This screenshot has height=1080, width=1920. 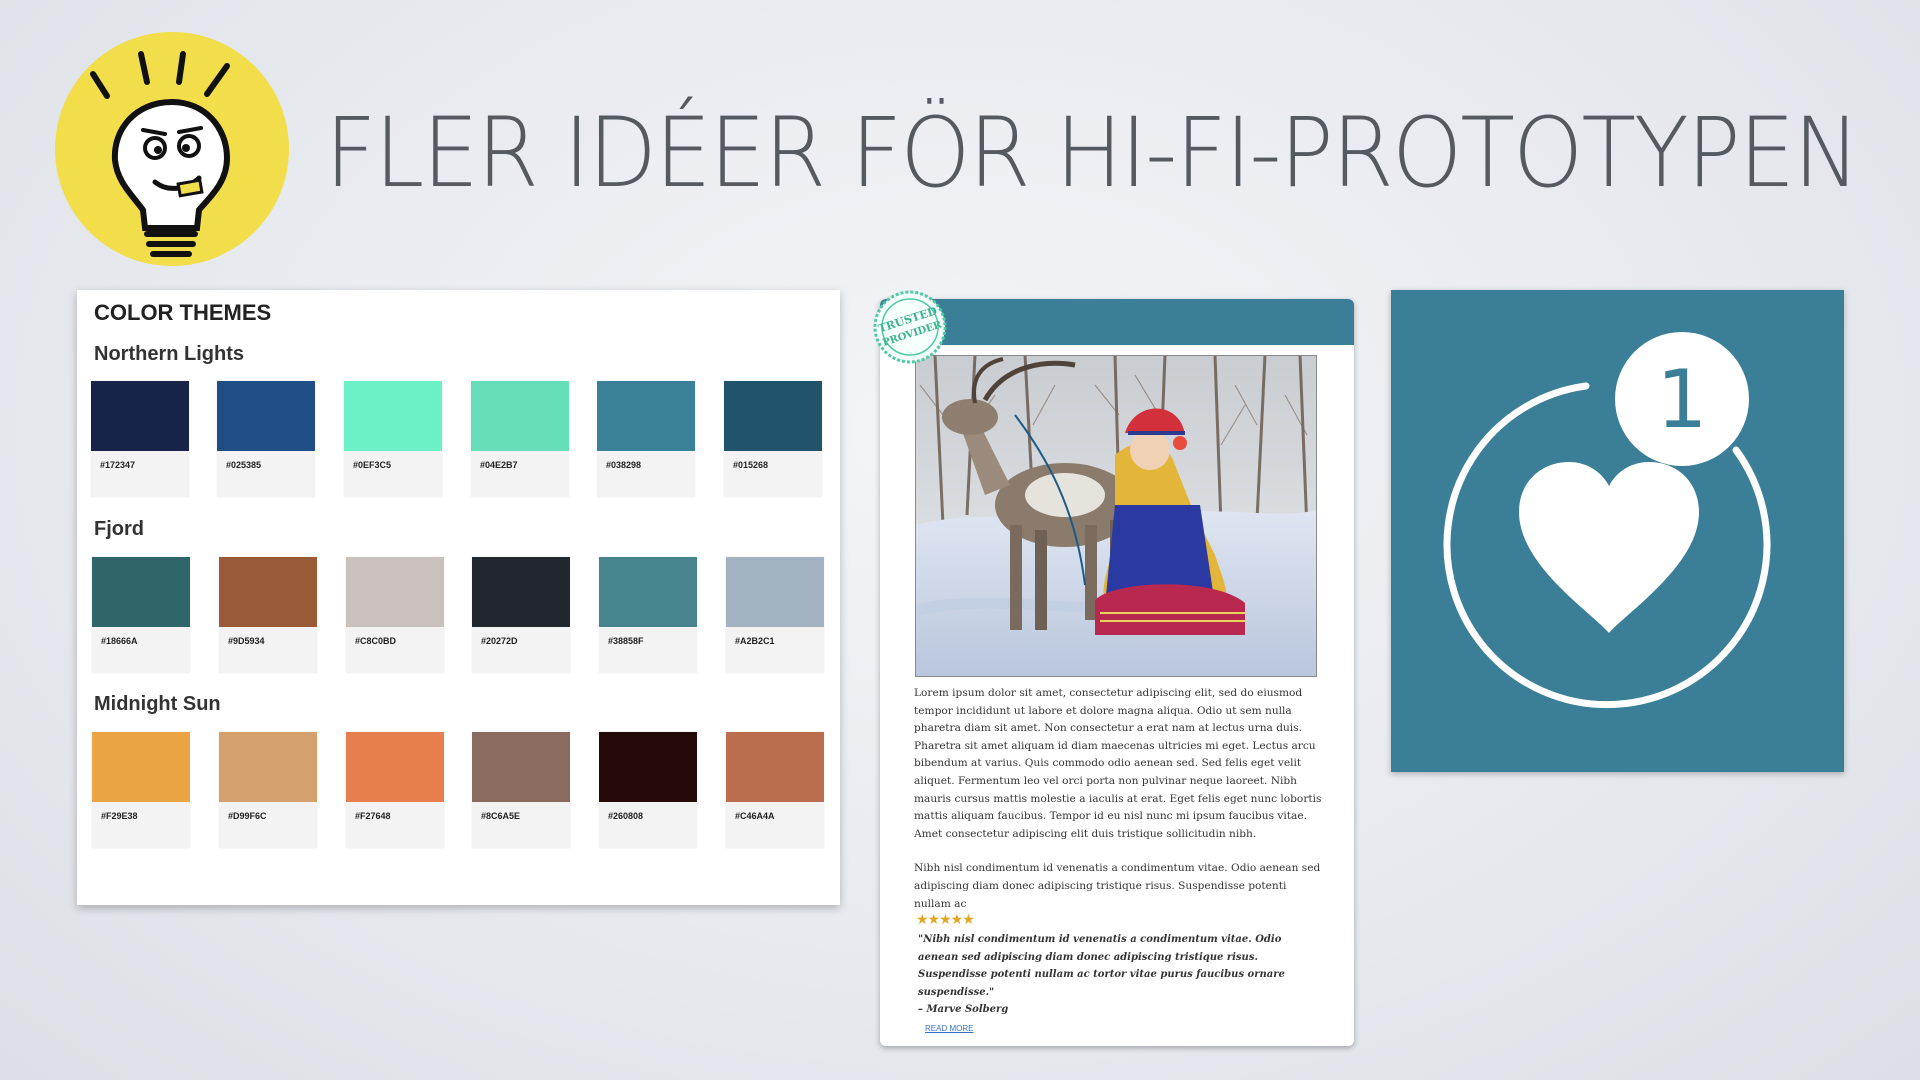 I want to click on lightbulb-logo, so click(x=172, y=149).